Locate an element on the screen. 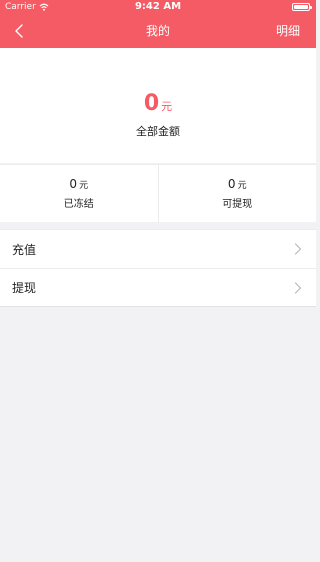 The image size is (320, 562). details-button: 明细 is located at coordinates (288, 31).